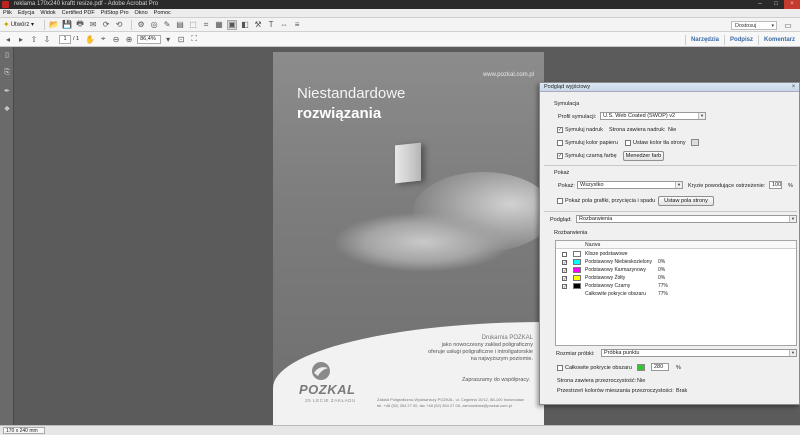  What do you see at coordinates (80, 24) in the screenshot?
I see `print-icon: 🖶` at bounding box center [80, 24].